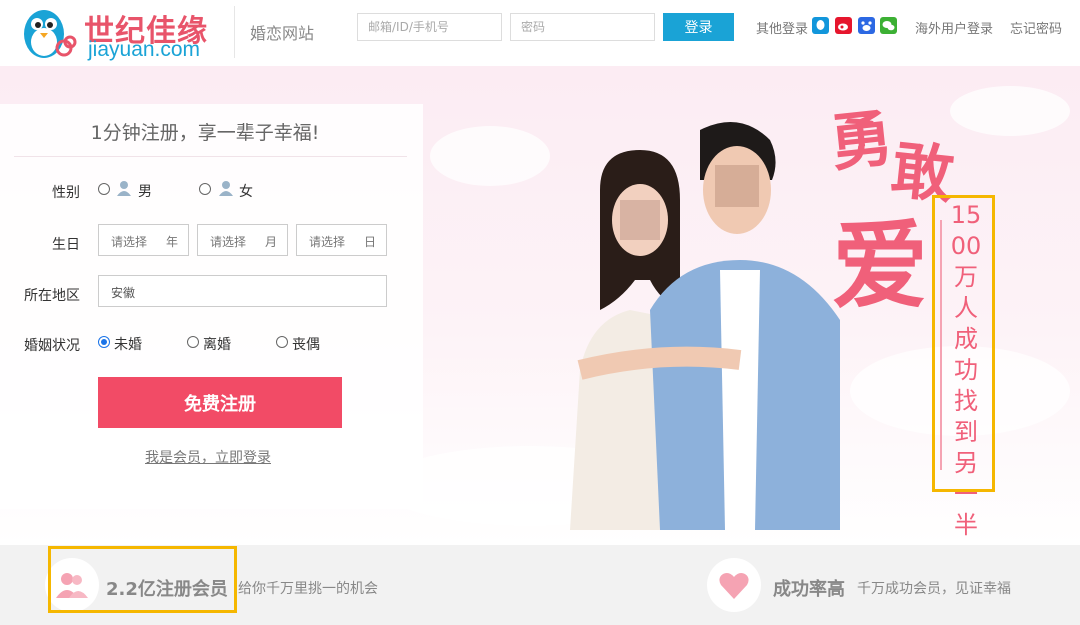 This screenshot has height=625, width=1080. What do you see at coordinates (226, 188) in the screenshot?
I see `female-icon` at bounding box center [226, 188].